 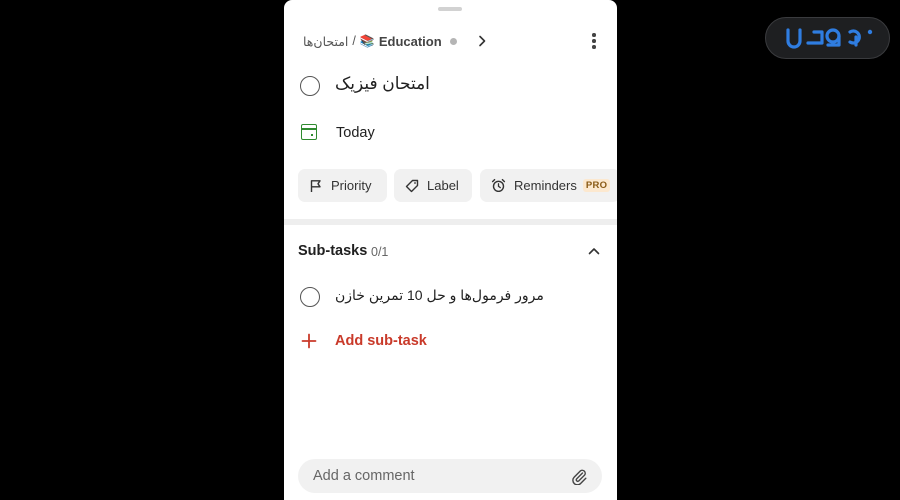 I want to click on alarm-clock-icon, so click(x=498, y=185).